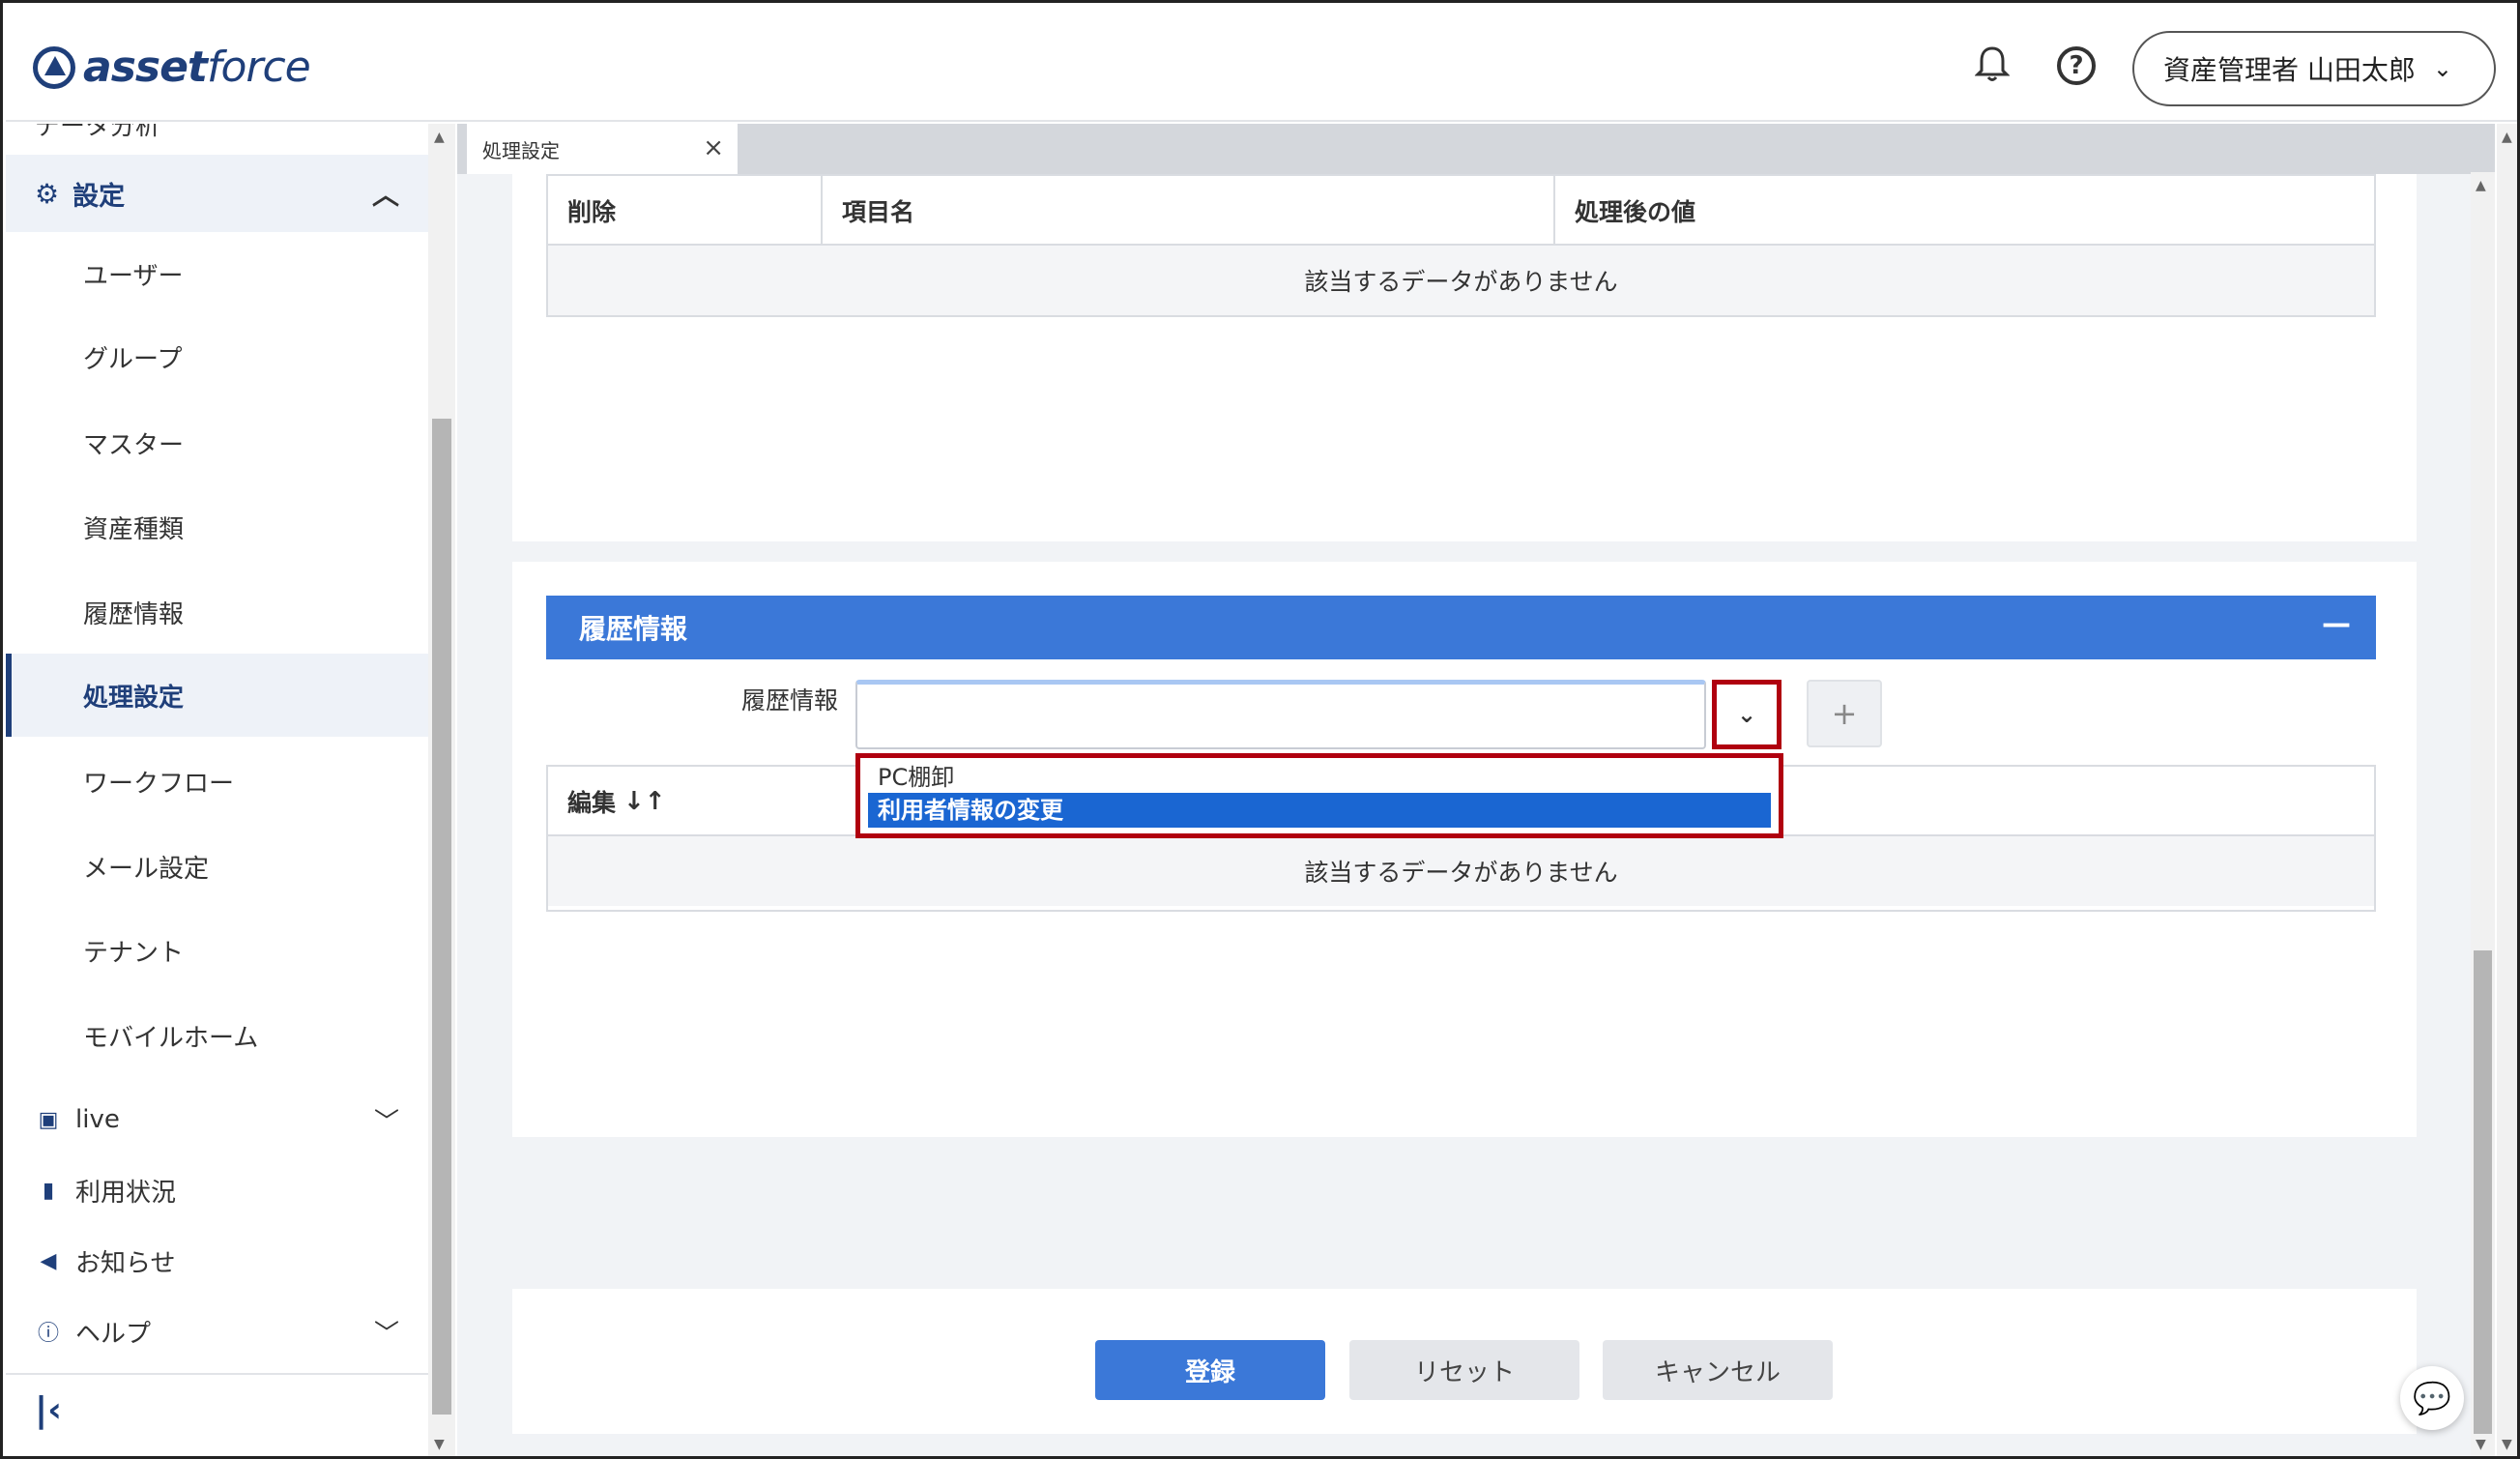 The width and height of the screenshot is (2520, 1459). Describe the element at coordinates (2337, 624) in the screenshot. I see `collapse-icon: —` at that location.